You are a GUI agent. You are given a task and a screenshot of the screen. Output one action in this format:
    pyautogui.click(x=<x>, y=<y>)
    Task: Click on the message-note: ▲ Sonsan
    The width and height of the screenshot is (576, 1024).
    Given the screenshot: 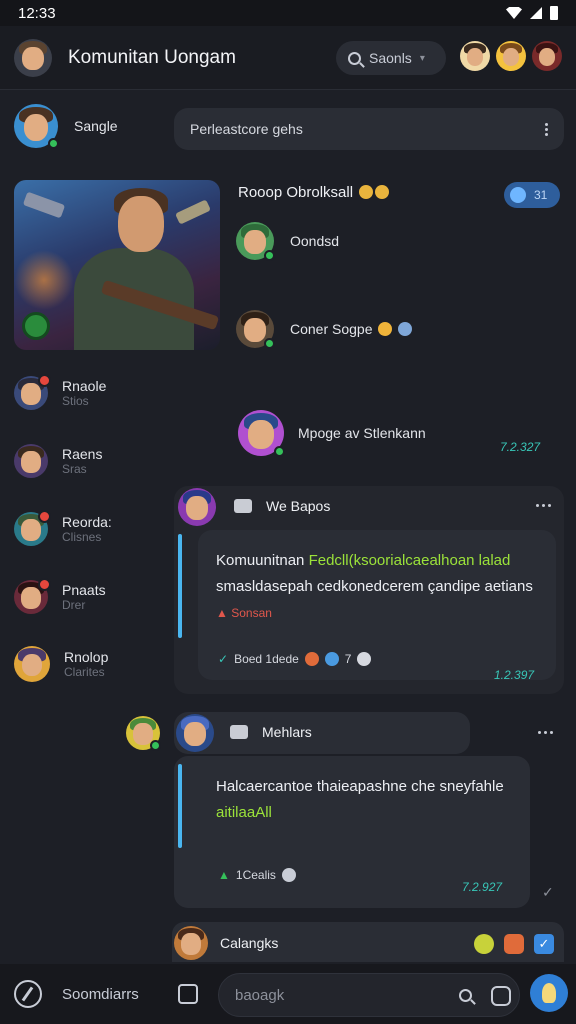 What is the action you would take?
    pyautogui.click(x=244, y=613)
    